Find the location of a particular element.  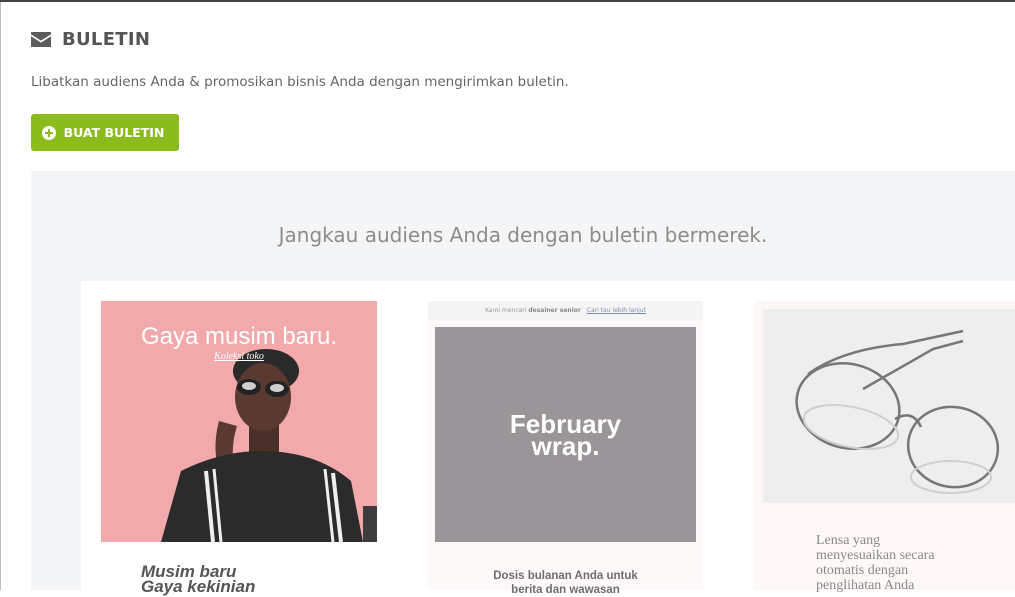

create-newsletter-label: BUAT BULETIN is located at coordinates (114, 132).